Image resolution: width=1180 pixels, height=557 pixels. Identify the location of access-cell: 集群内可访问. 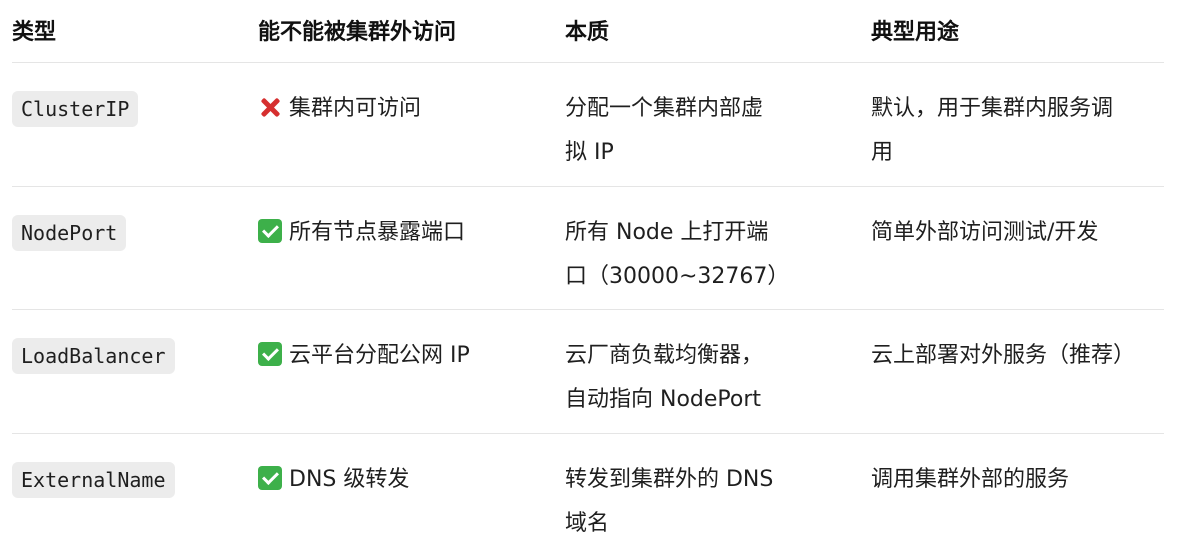
(403, 109).